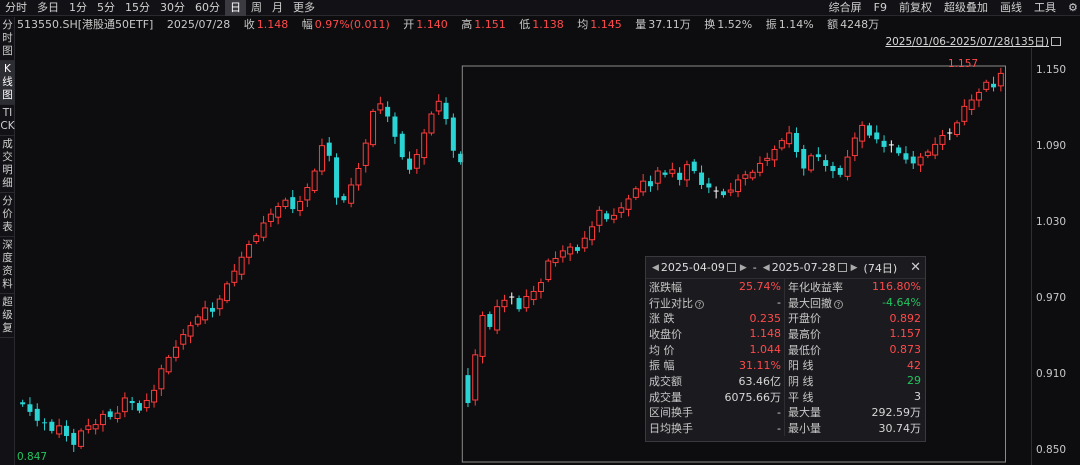  What do you see at coordinates (7, 265) in the screenshot?
I see `sidebar-item-5: 深度资料` at bounding box center [7, 265].